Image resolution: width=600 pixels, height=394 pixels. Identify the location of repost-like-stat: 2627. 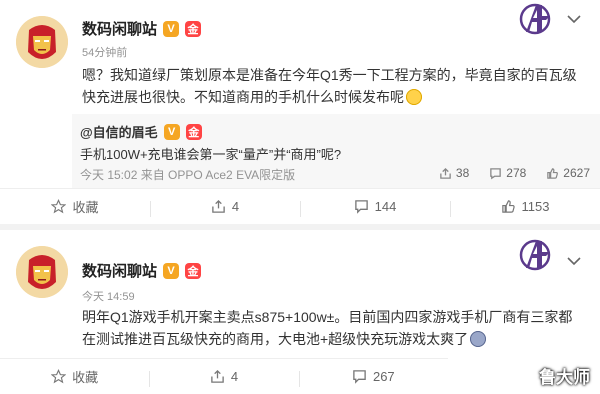
(568, 173).